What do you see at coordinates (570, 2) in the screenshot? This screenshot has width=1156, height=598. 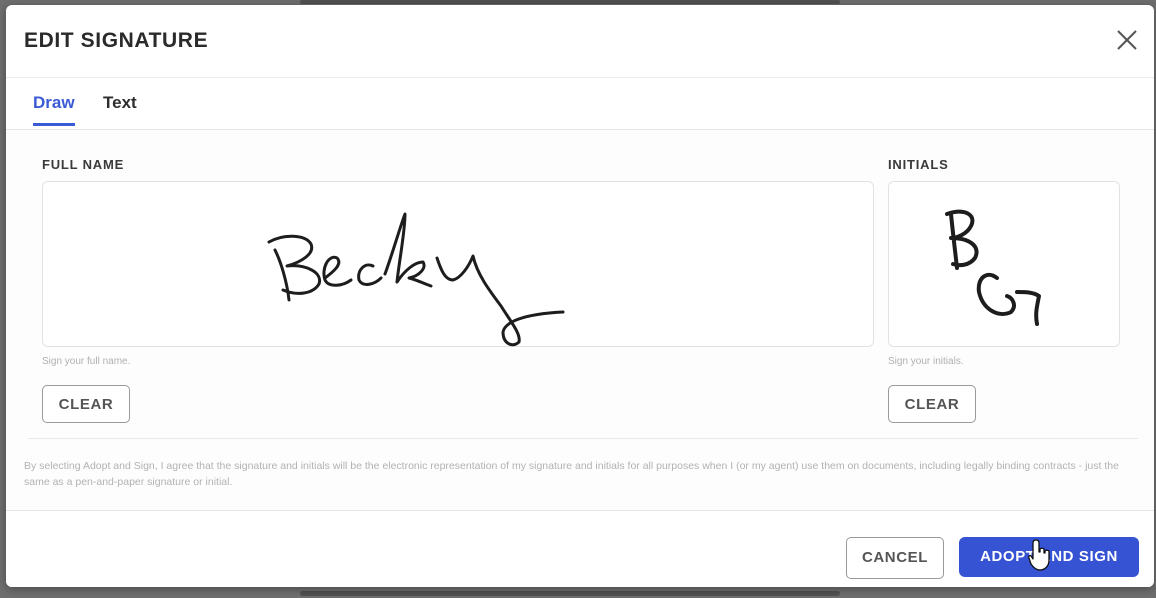 I see `backdrop-text-top` at bounding box center [570, 2].